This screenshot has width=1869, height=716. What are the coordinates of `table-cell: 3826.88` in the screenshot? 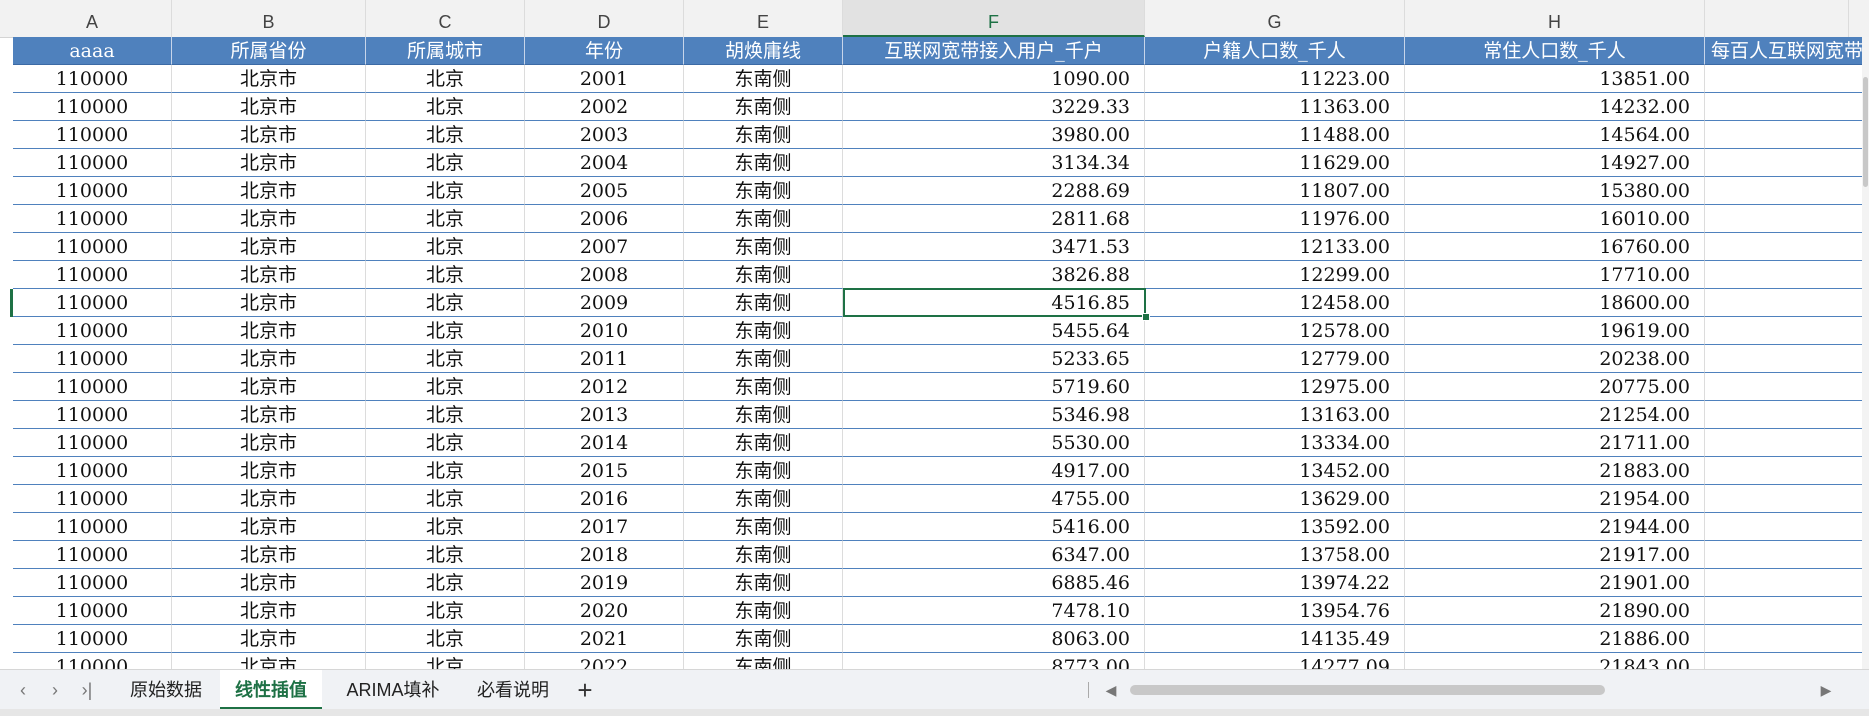 It's located at (994, 275).